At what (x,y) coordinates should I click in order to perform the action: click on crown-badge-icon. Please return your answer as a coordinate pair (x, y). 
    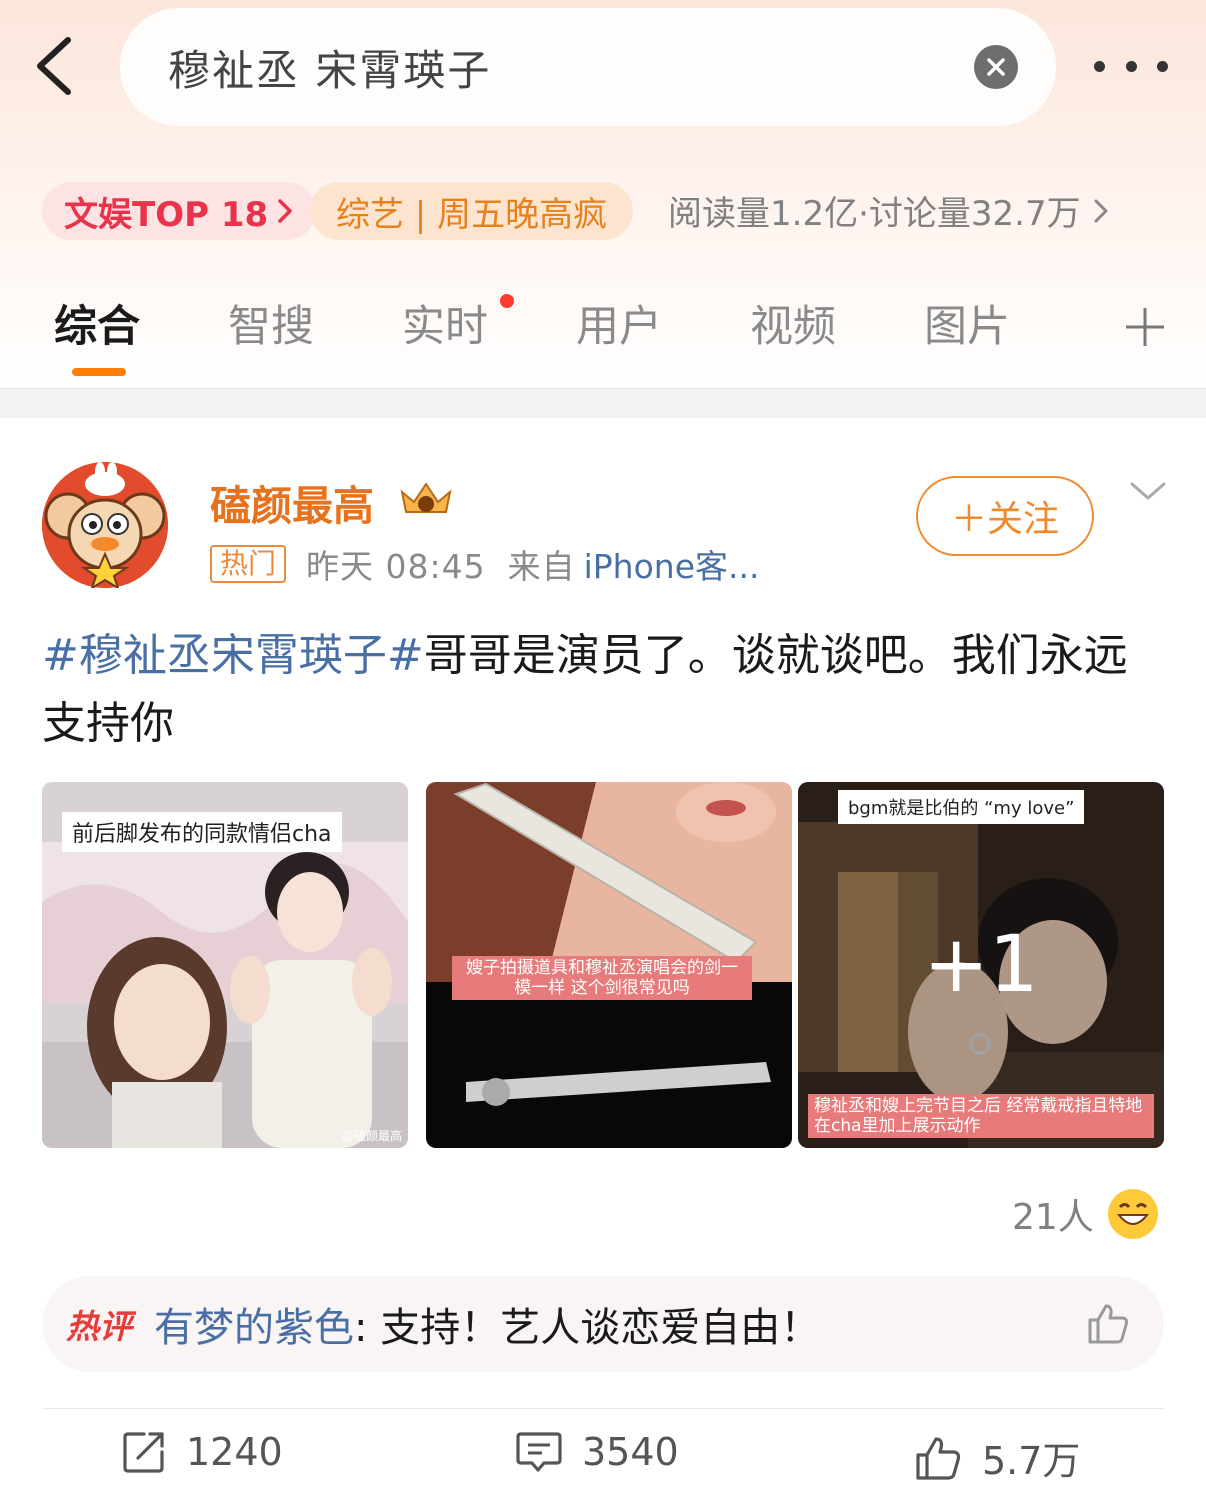
    Looking at the image, I should click on (426, 497).